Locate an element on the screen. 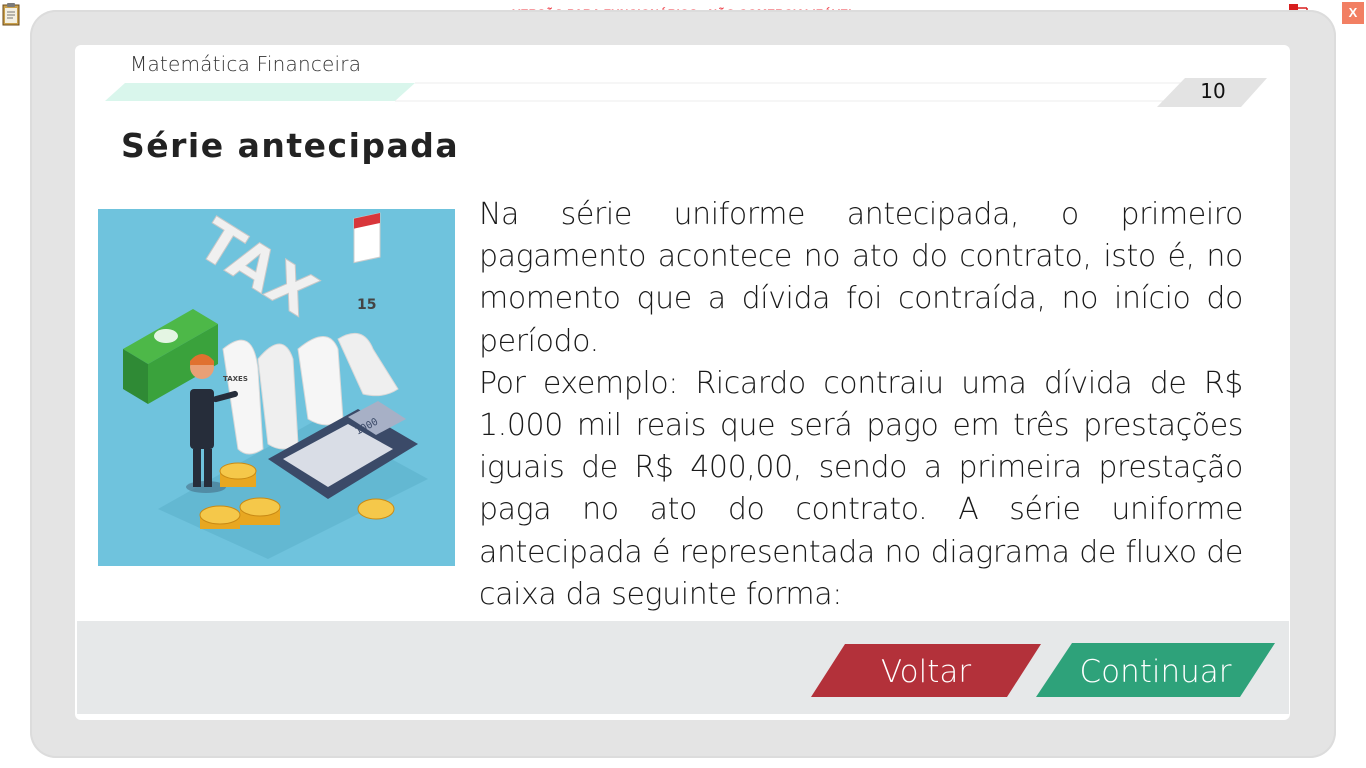  page-title: Série antecipada is located at coordinates (290, 145).